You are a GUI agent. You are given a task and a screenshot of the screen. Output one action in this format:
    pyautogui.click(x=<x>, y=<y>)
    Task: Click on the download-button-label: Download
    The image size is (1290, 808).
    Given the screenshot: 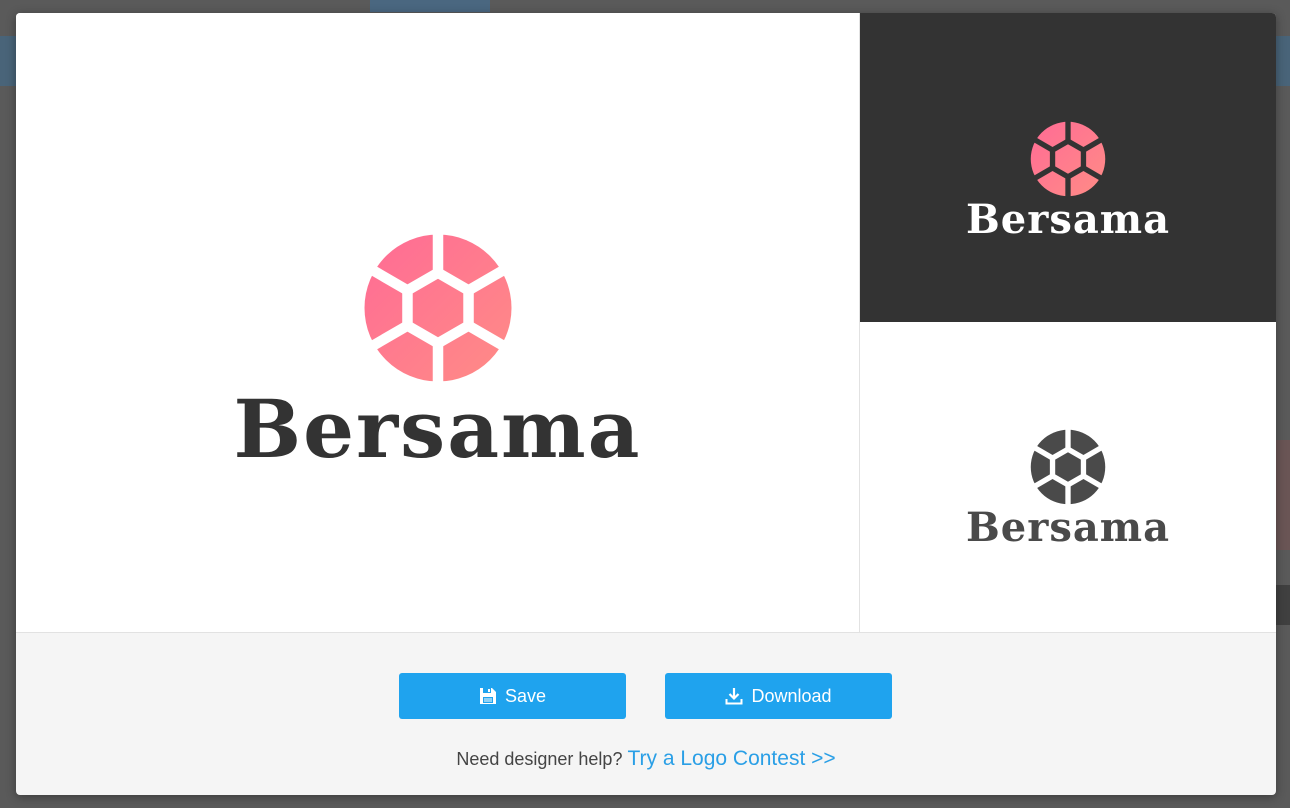 What is the action you would take?
    pyautogui.click(x=791, y=695)
    